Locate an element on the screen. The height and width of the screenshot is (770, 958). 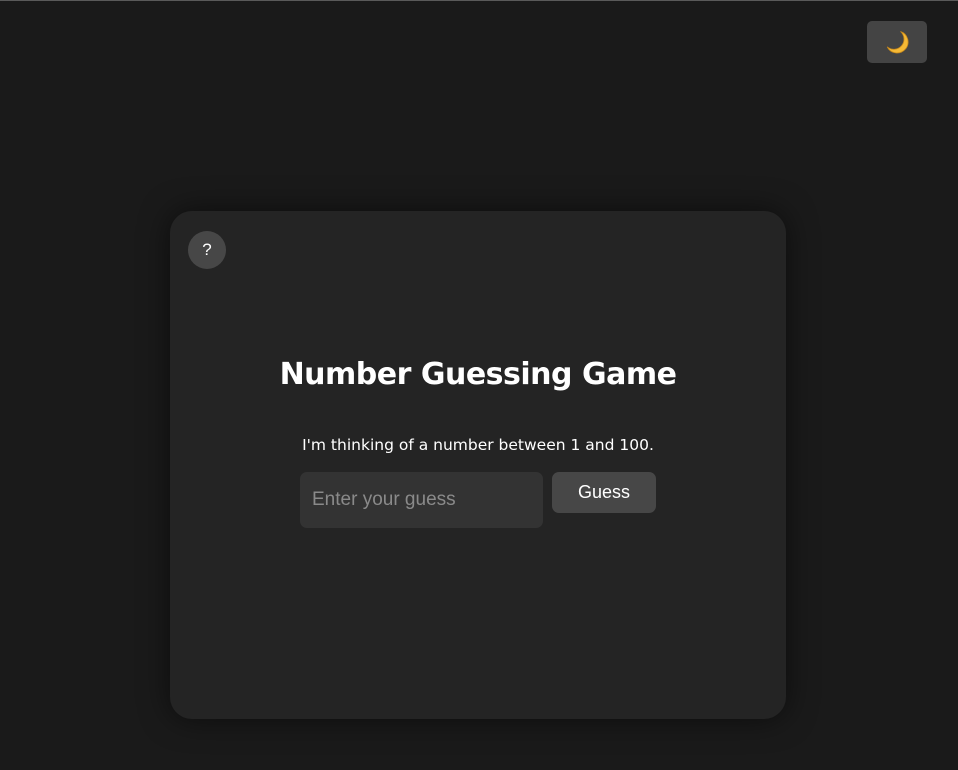
help-button: ? is located at coordinates (207, 250).